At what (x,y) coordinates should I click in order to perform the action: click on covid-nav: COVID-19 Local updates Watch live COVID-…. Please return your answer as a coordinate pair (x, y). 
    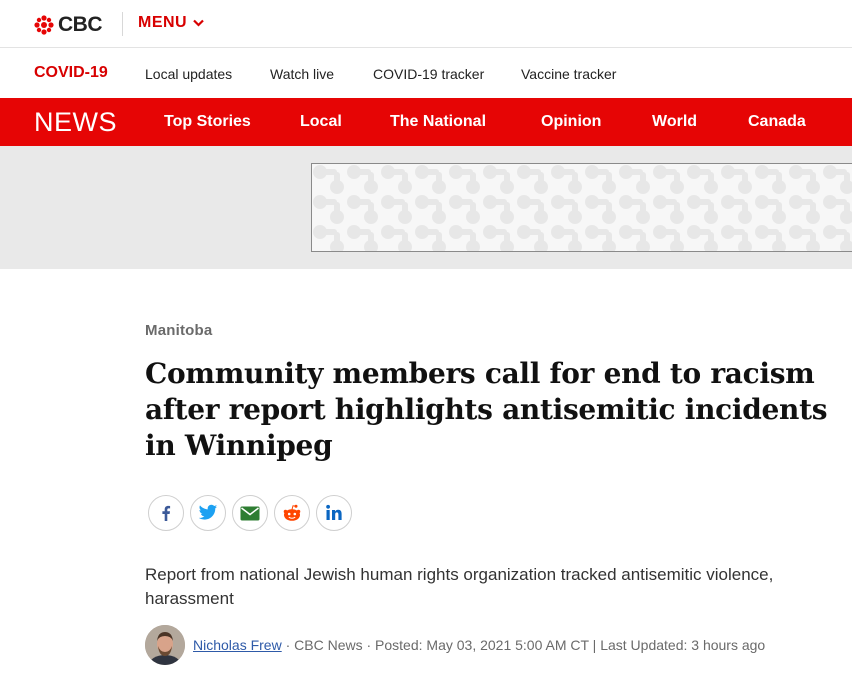
    Looking at the image, I should click on (426, 73).